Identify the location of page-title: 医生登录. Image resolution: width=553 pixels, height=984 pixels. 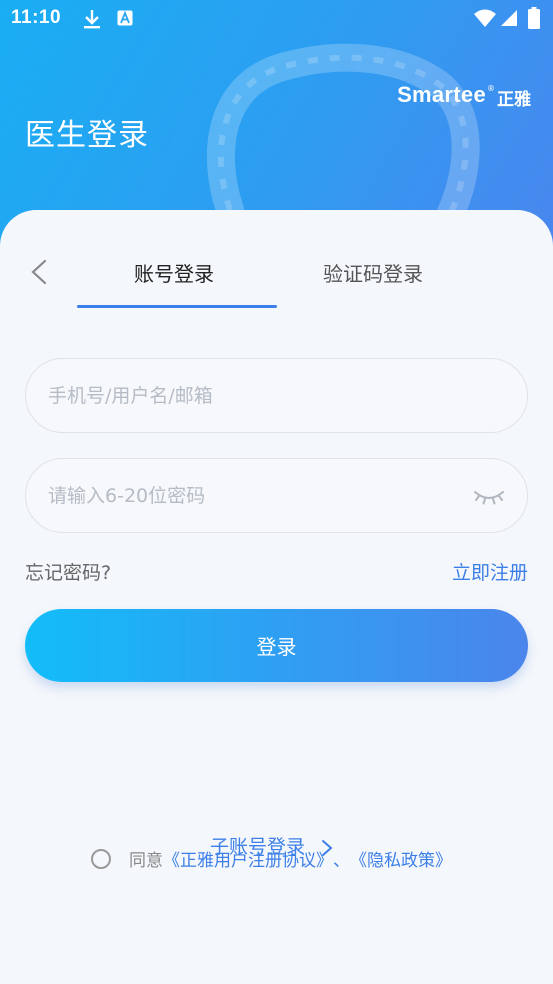
(87, 135).